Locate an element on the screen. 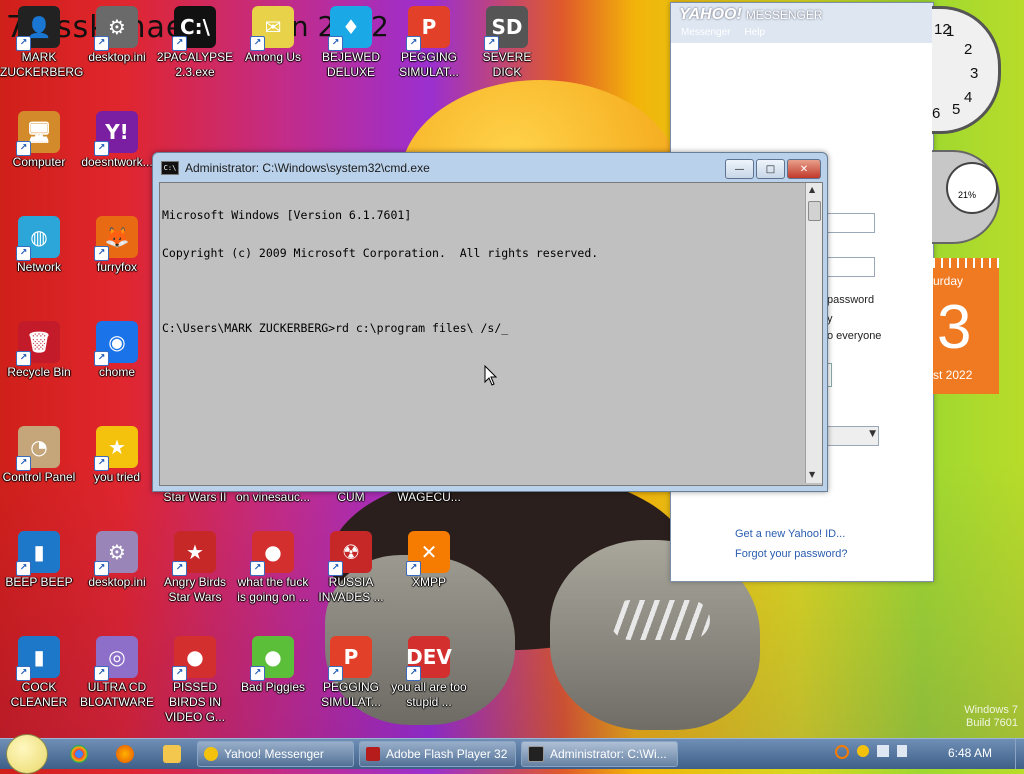  yahoo-brand: YAHOO! is located at coordinates (710, 14).